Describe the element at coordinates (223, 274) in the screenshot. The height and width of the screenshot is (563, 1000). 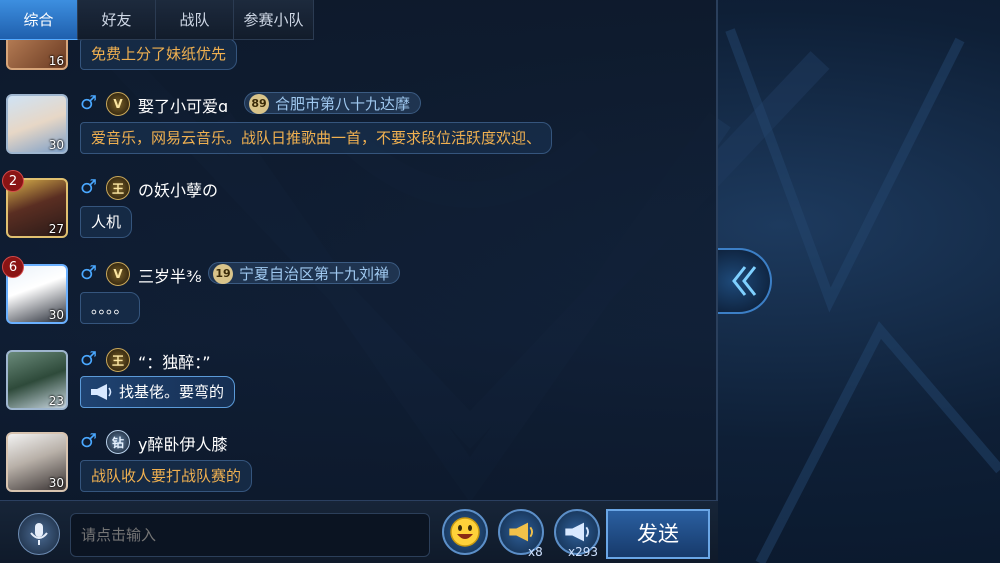
I see `squad-number: 19` at that location.